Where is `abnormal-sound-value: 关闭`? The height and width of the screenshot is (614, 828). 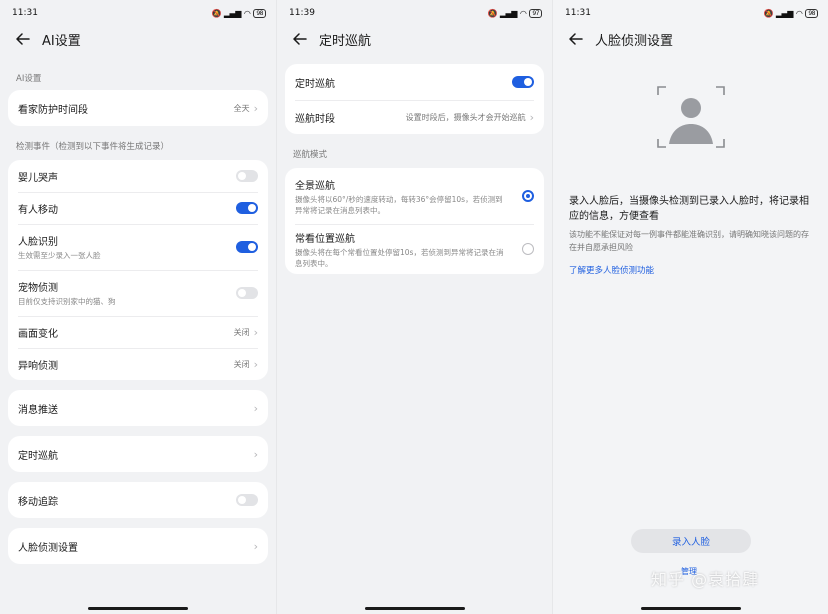
abnormal-sound-value: 关闭 is located at coordinates (241, 364).